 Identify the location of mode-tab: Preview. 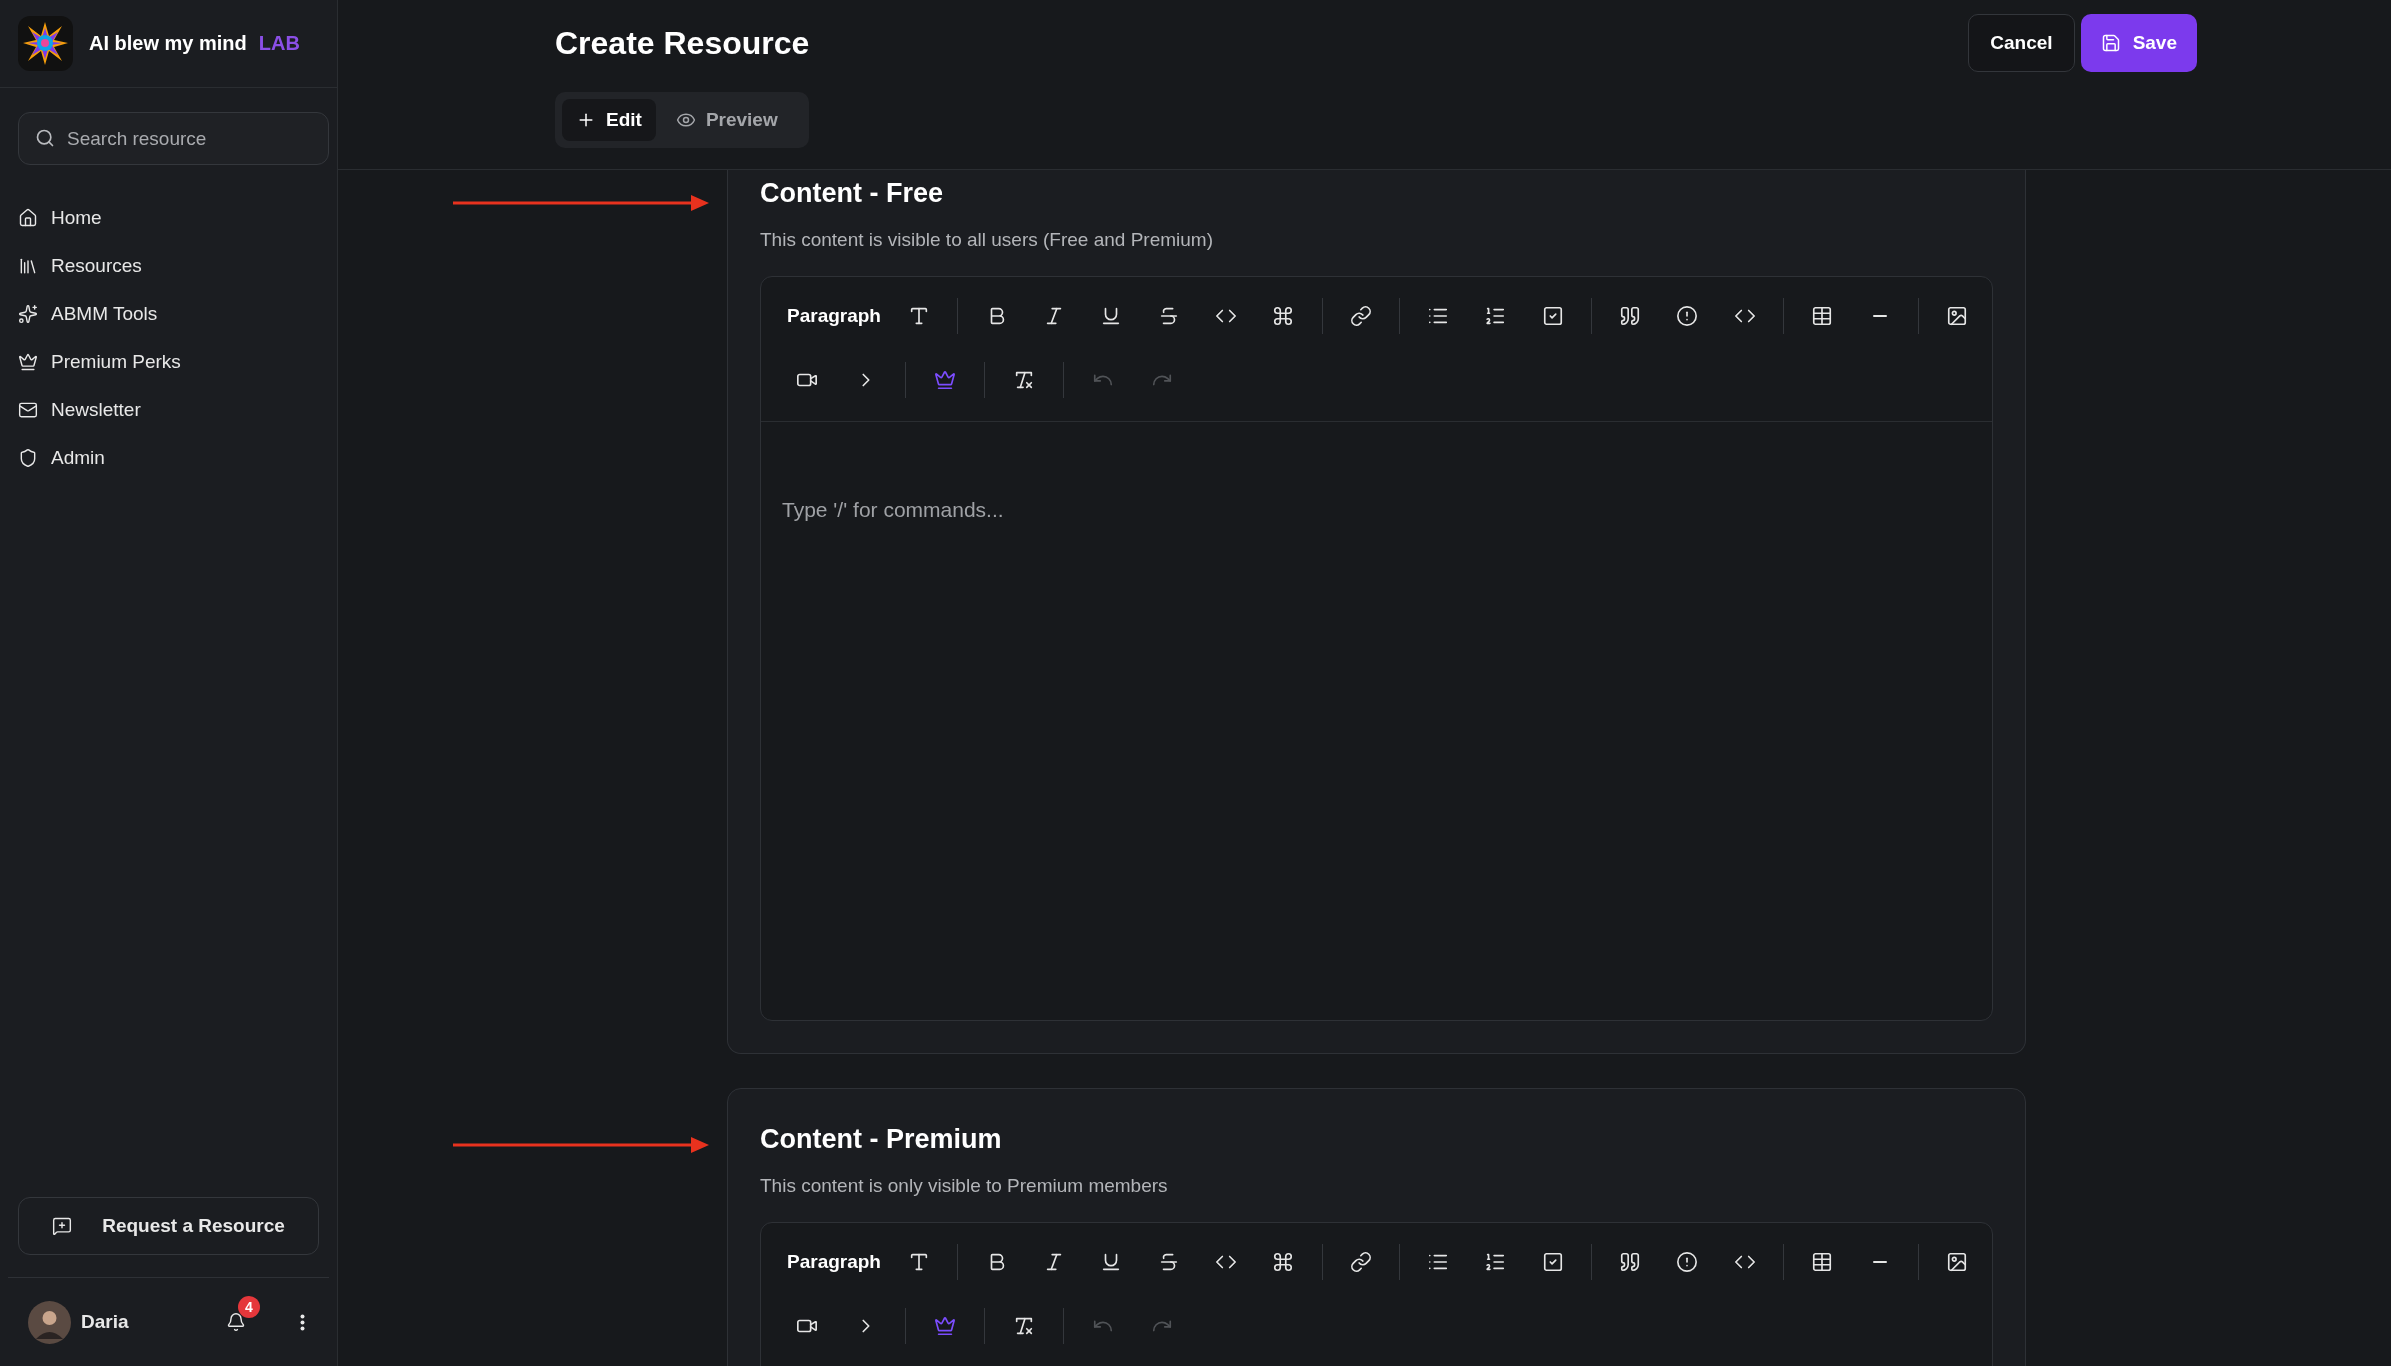
(726, 120).